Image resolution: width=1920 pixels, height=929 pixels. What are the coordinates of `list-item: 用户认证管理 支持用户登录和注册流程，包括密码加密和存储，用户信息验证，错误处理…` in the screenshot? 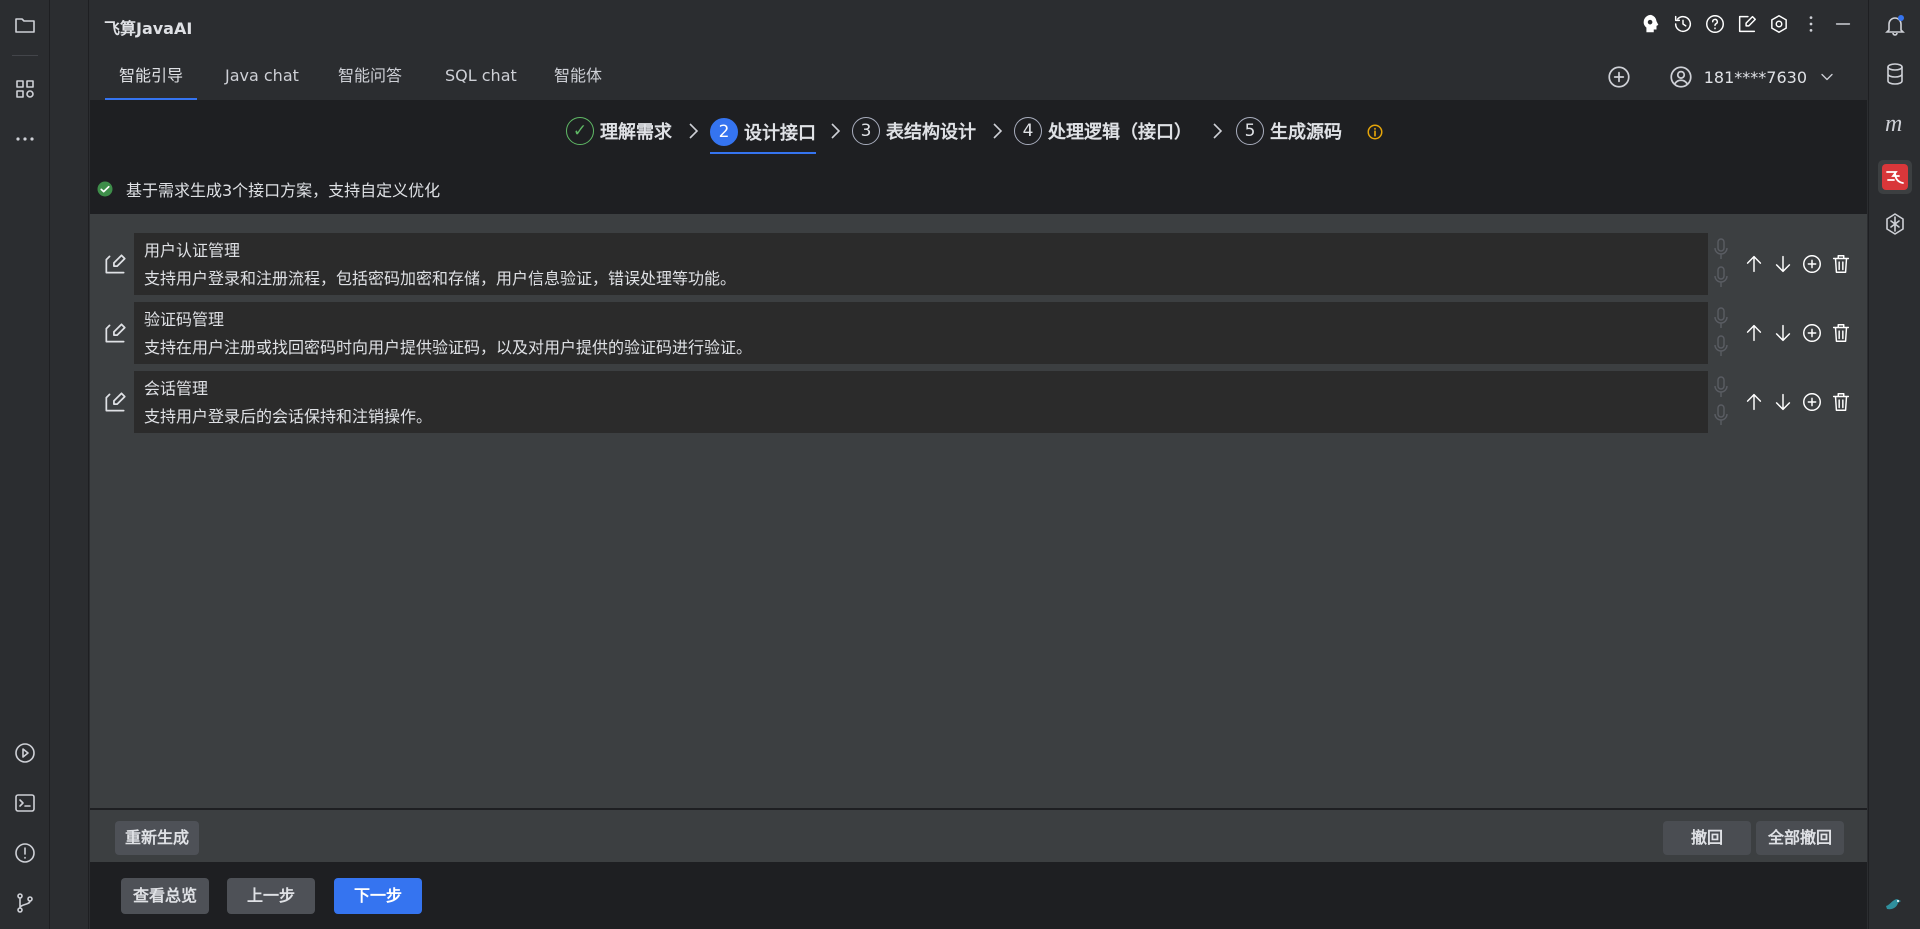 It's located at (978, 264).